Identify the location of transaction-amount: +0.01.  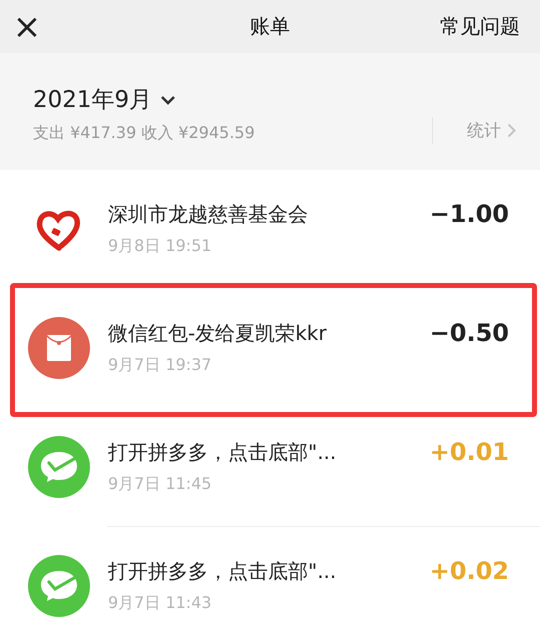
(469, 452).